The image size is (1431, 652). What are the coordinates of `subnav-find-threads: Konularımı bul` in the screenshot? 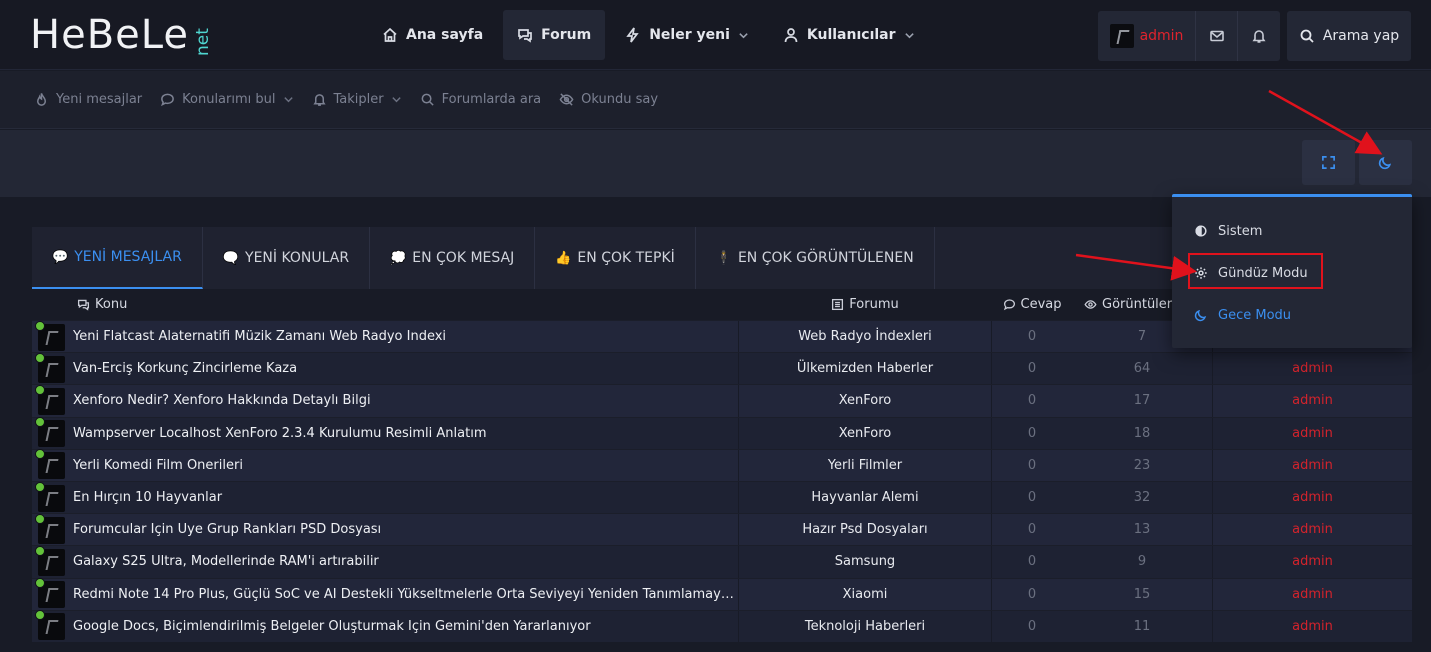 It's located at (226, 99).